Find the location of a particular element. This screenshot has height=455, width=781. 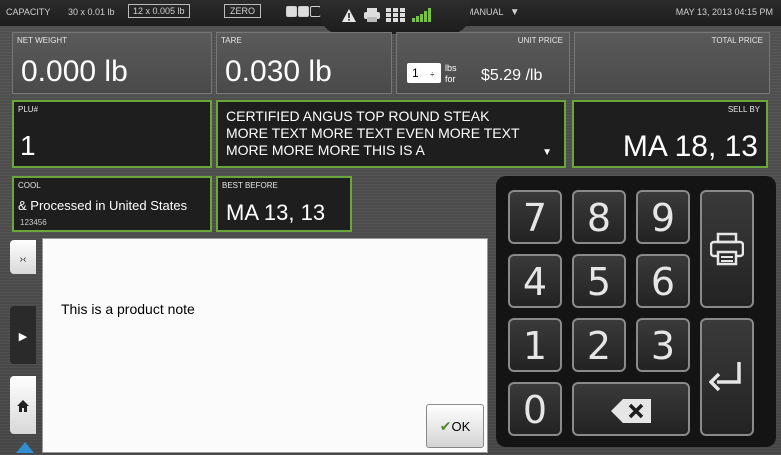

total-price-panel: TOTAL PRICE is located at coordinates (672, 63).